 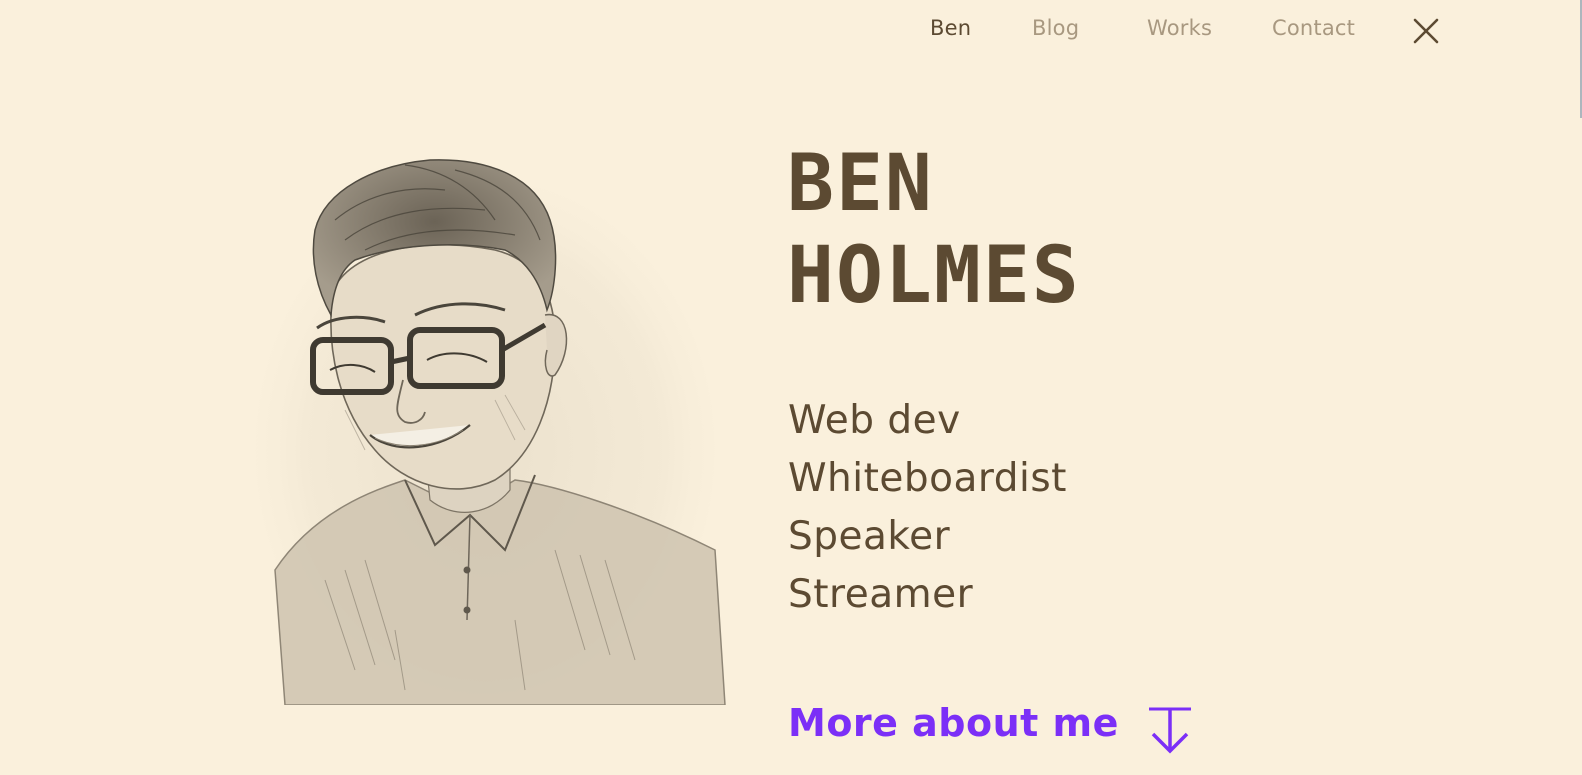 I want to click on name-first: BEN, so click(x=860, y=184).